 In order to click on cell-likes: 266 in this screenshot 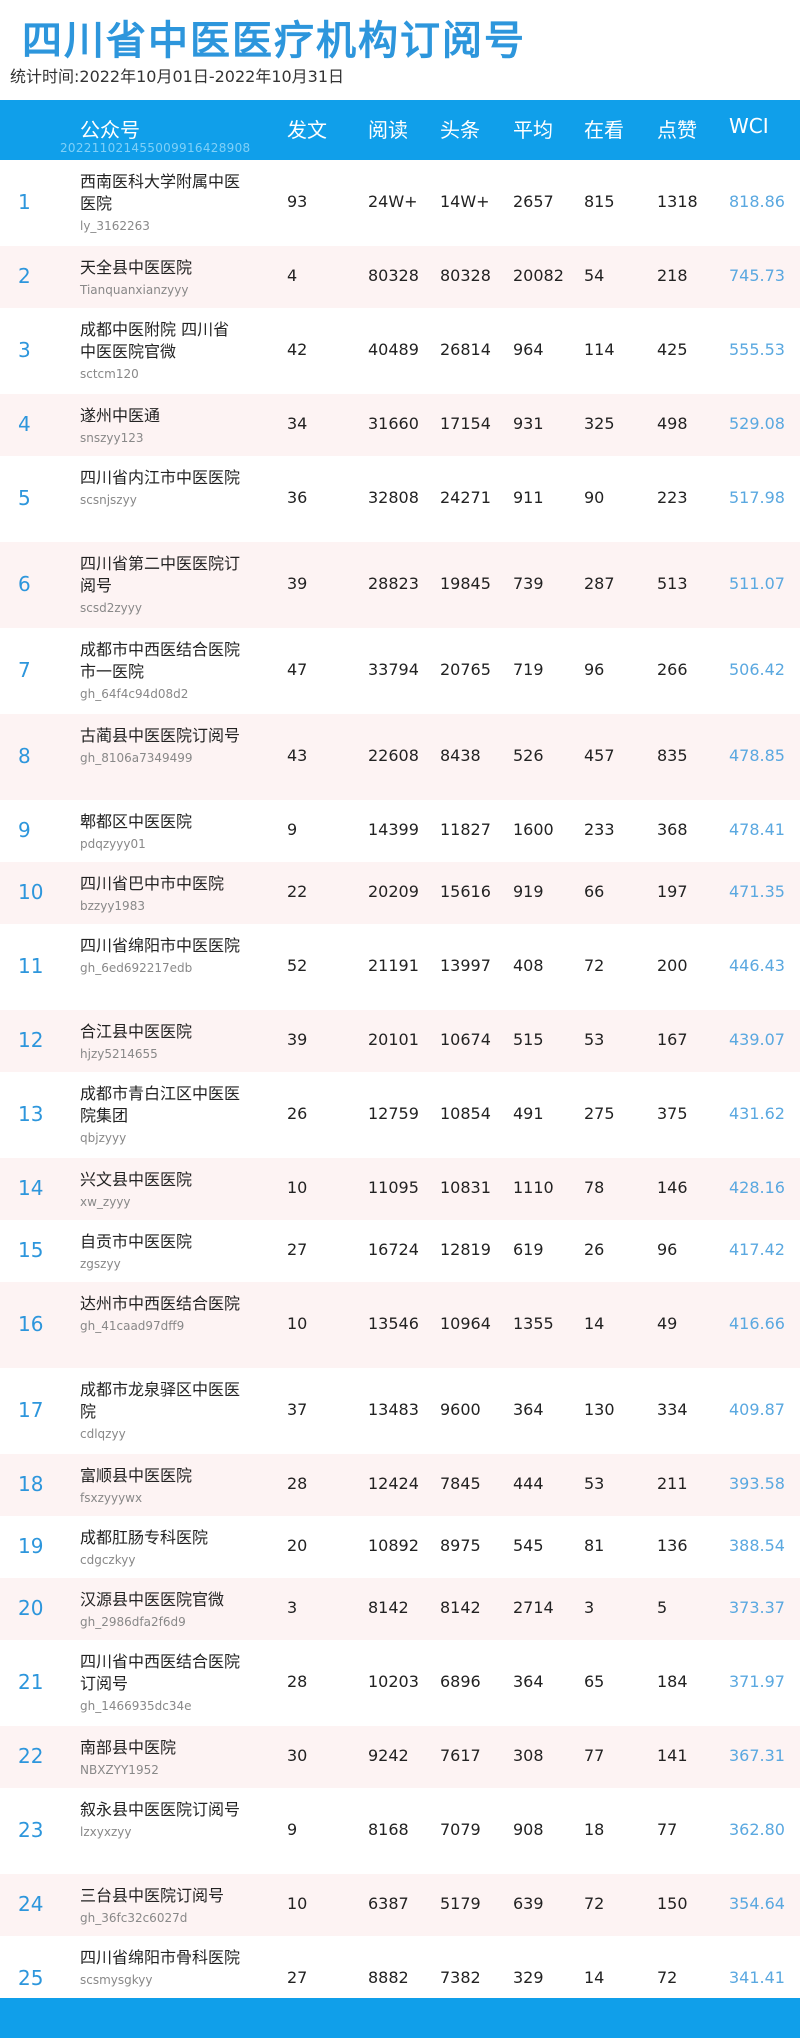, I will do `click(672, 669)`.